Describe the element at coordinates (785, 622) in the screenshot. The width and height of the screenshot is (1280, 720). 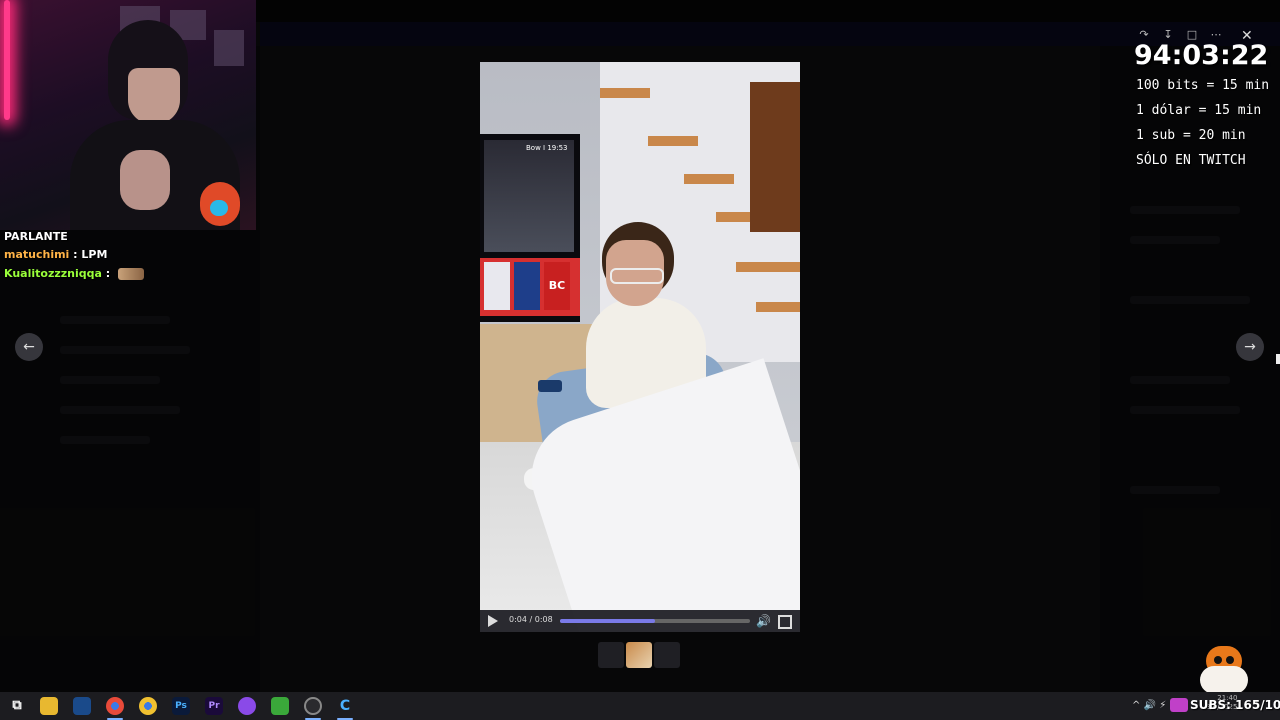
I see `fullscreen-icon` at that location.